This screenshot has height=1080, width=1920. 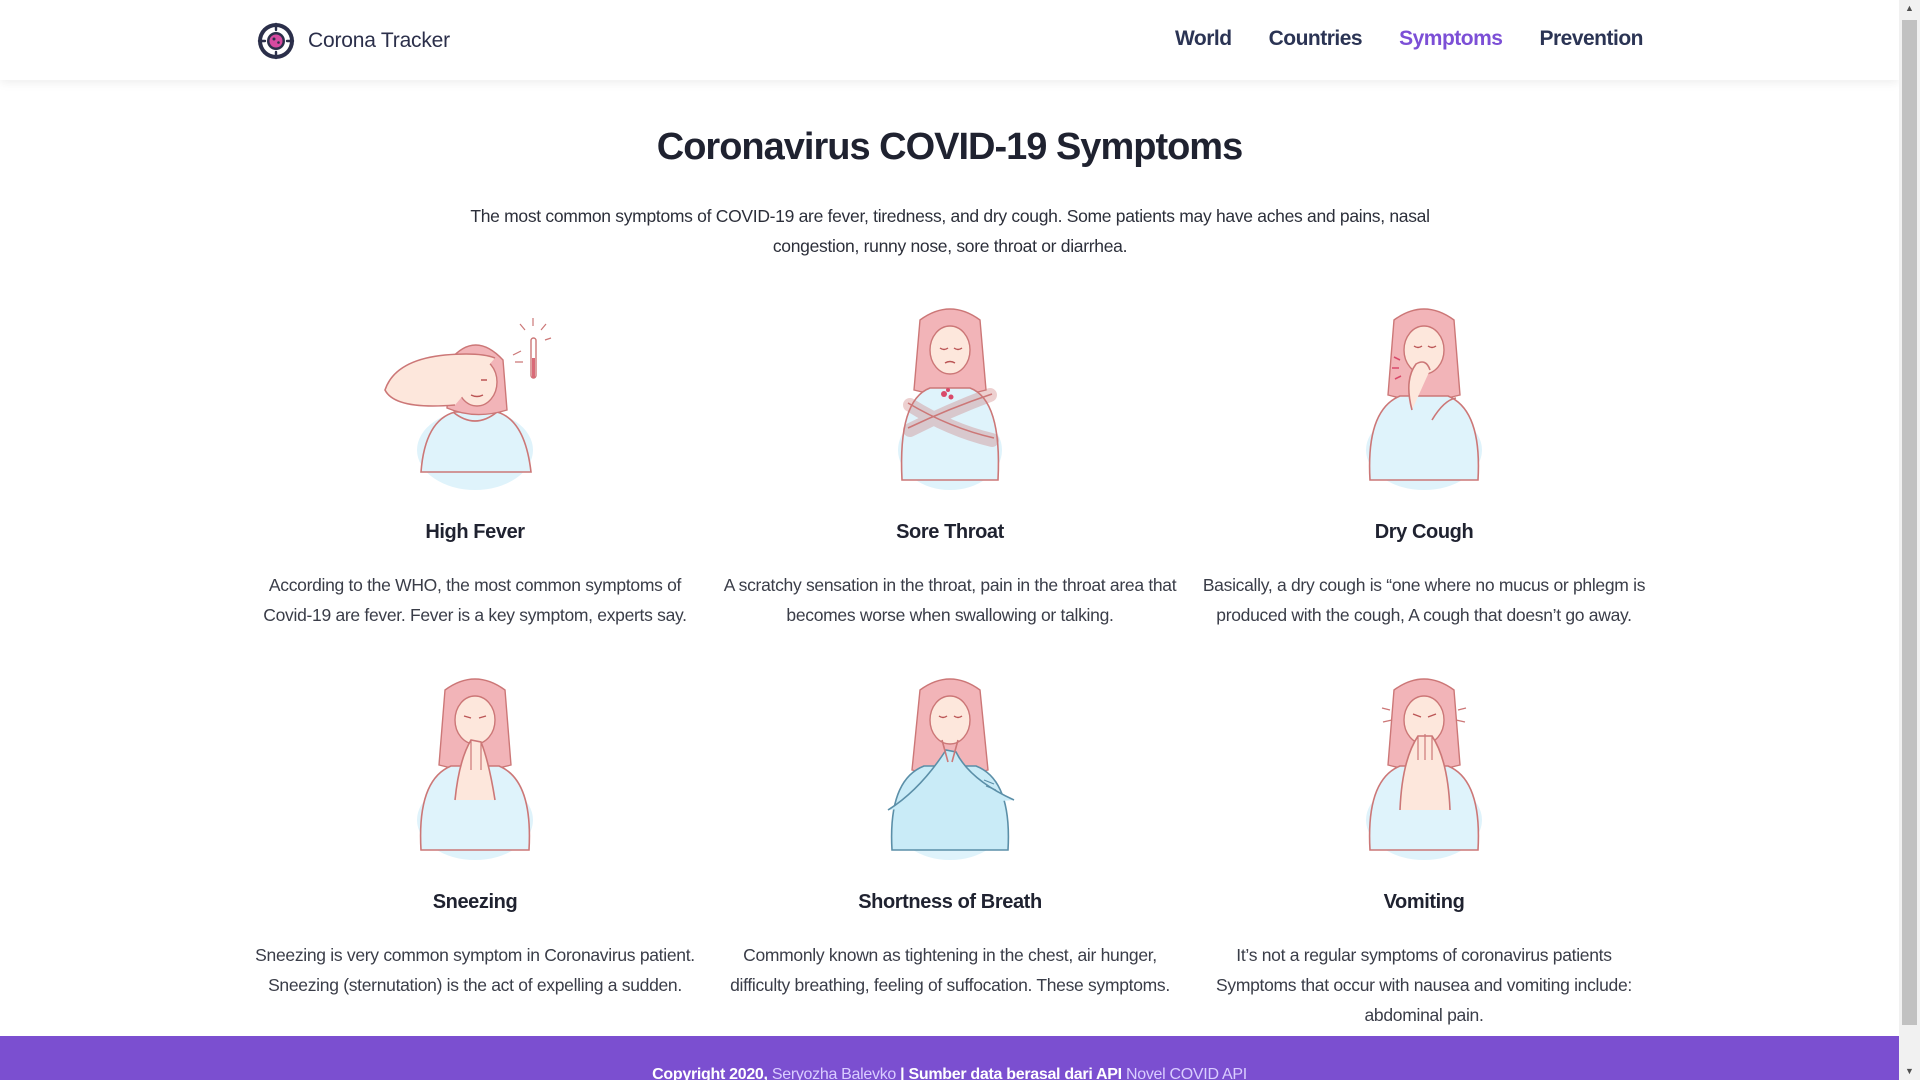 I want to click on scroll-down-icon: ▼, so click(x=1909, y=1071).